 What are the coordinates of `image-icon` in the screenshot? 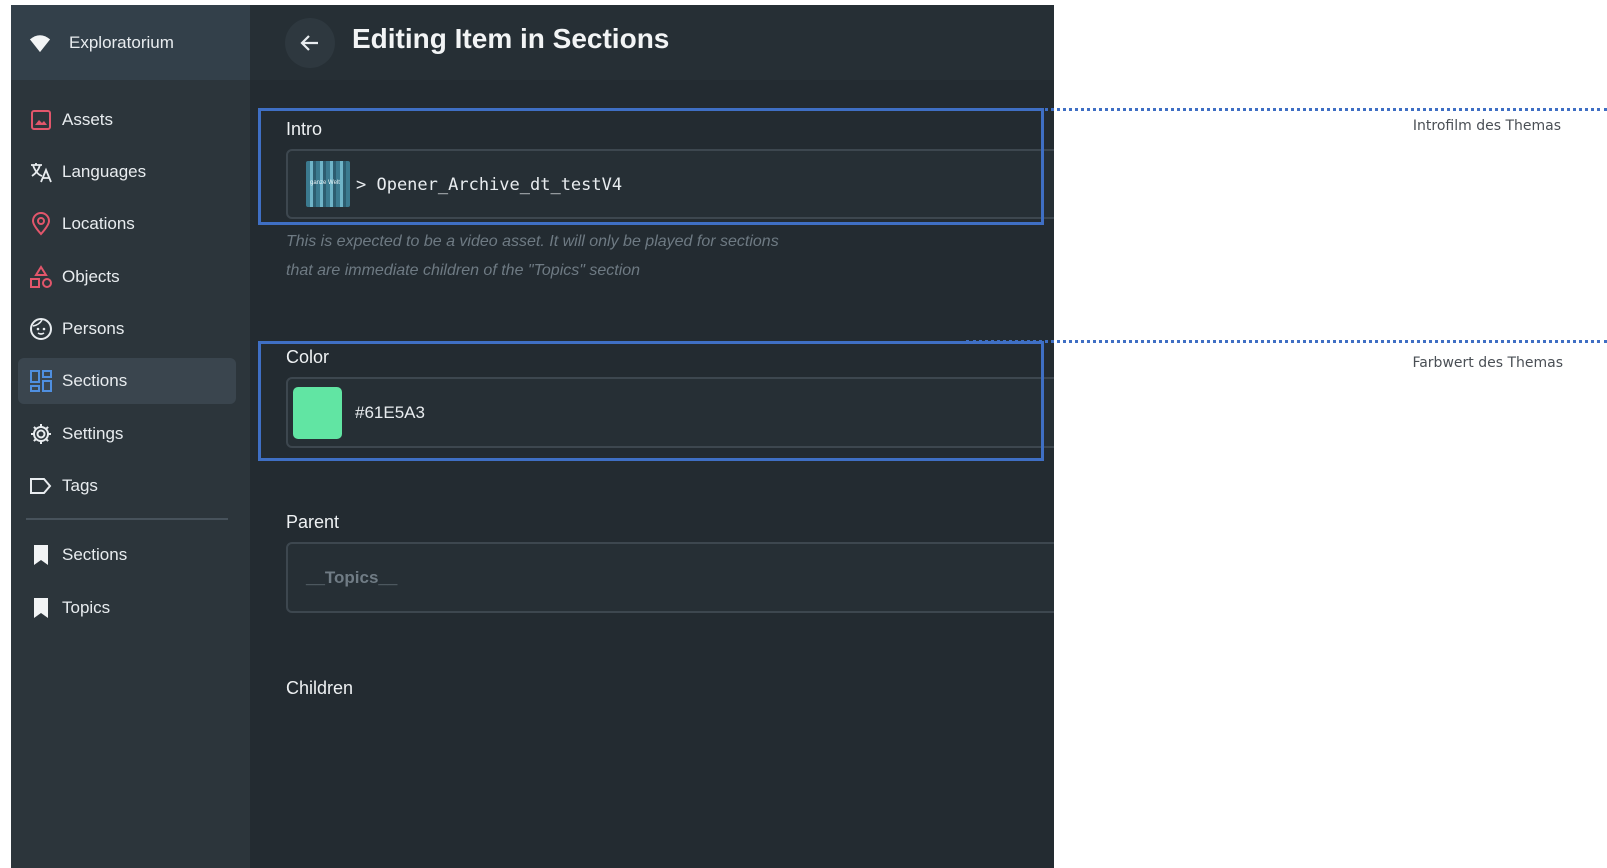 It's located at (41, 120).